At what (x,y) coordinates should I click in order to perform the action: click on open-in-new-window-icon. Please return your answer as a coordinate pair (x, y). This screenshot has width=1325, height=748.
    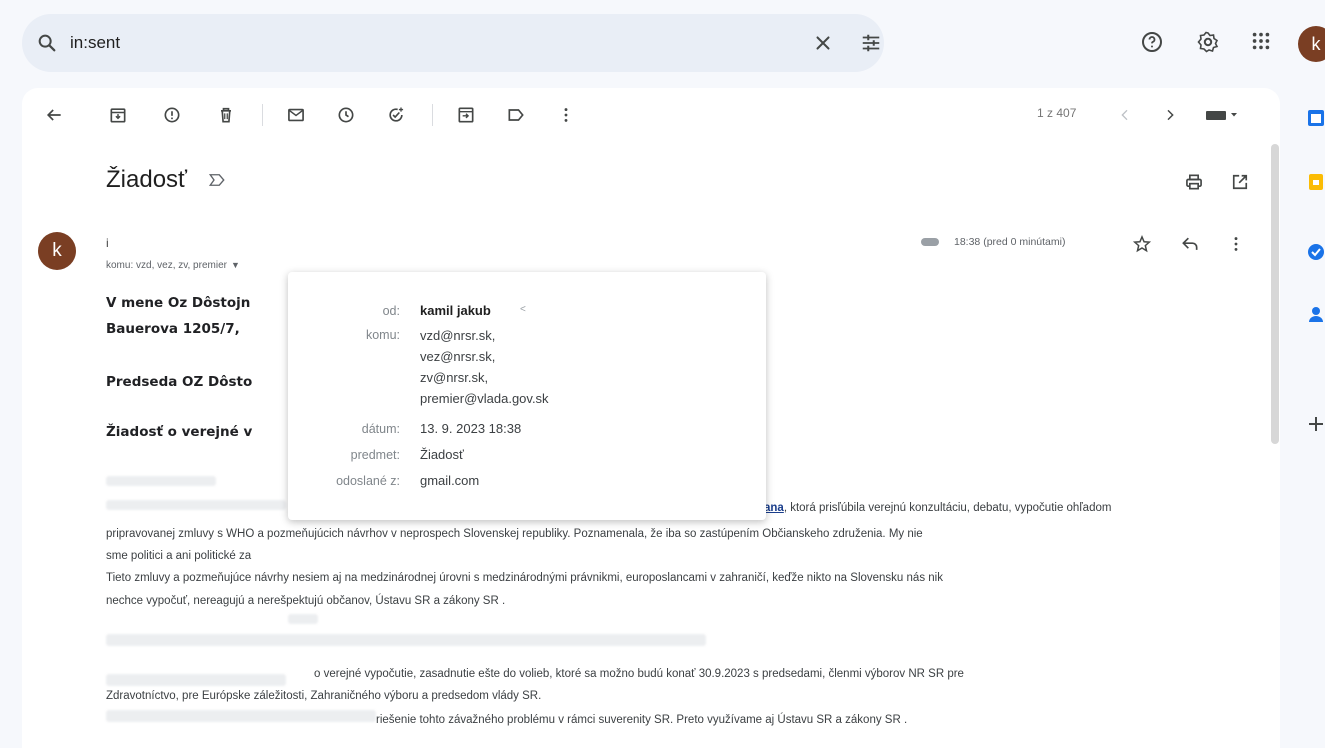
    Looking at the image, I should click on (1240, 182).